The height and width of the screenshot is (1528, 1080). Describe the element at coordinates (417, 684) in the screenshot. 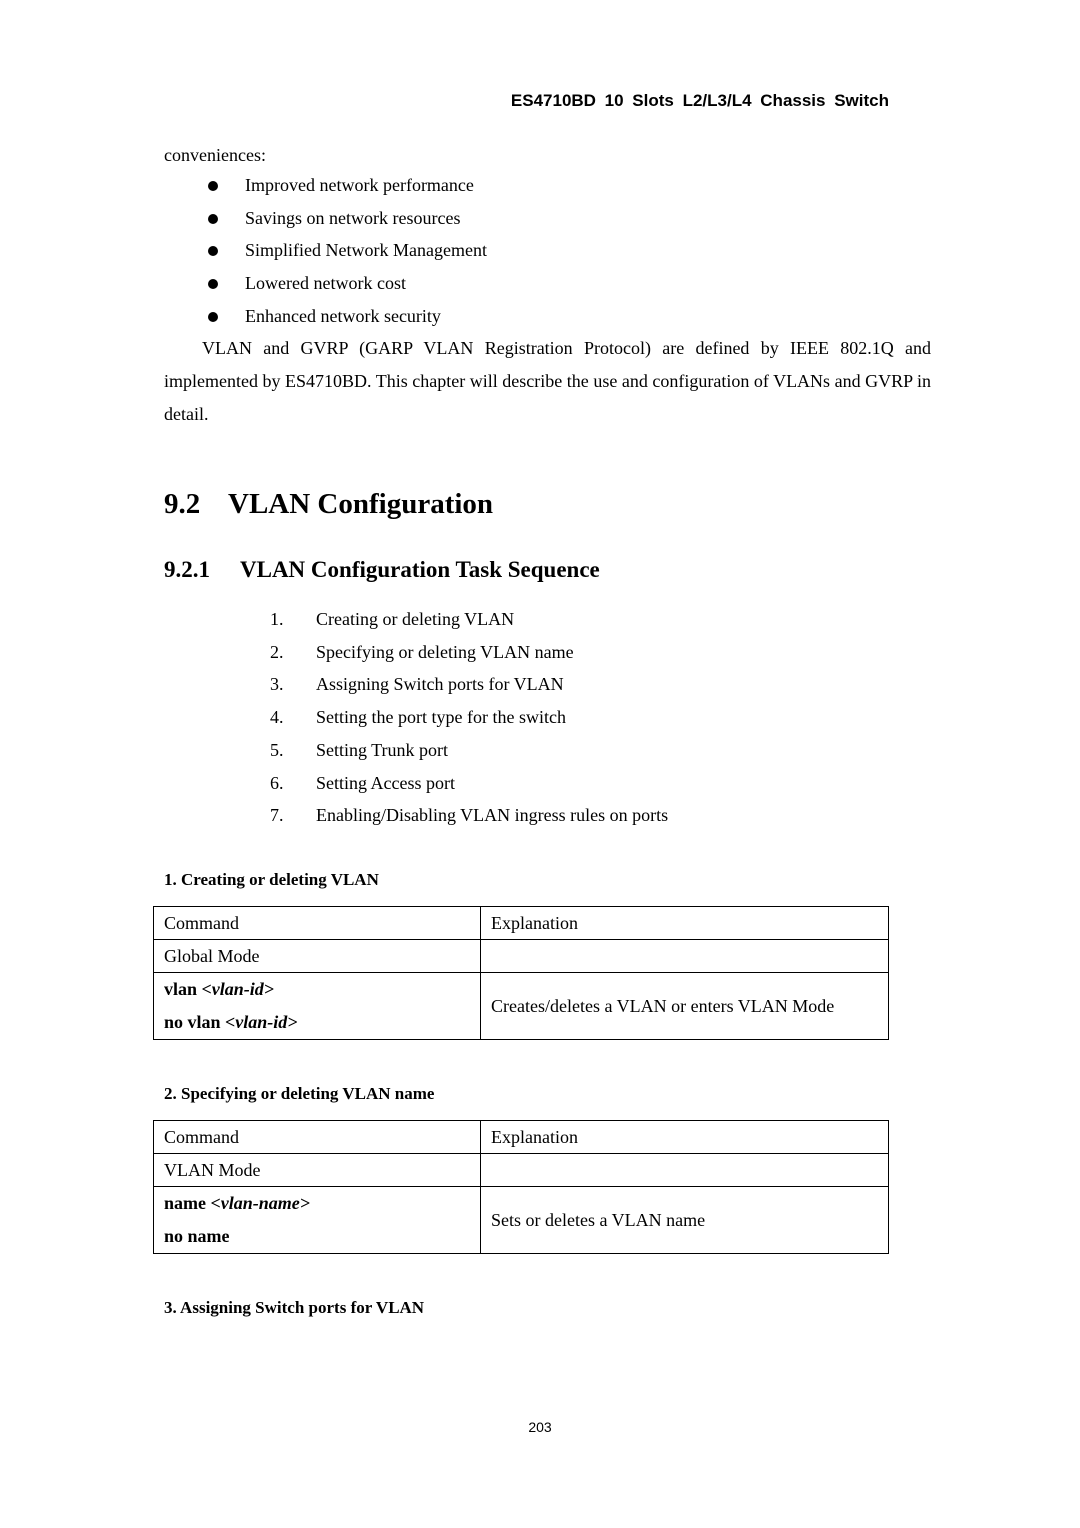

I see `list-item: 3. Assigning Switch ports for VLAN` at that location.